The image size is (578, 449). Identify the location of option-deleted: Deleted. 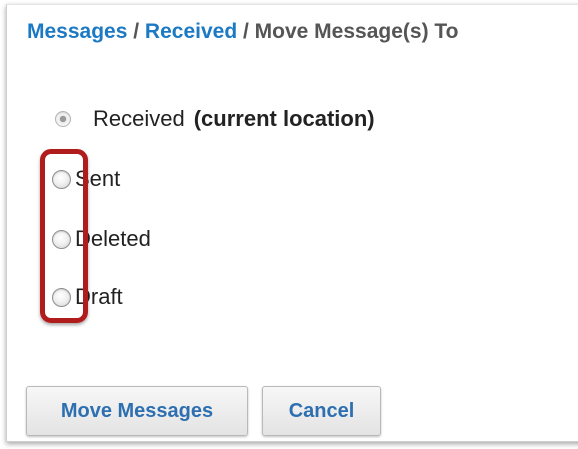
(101, 239).